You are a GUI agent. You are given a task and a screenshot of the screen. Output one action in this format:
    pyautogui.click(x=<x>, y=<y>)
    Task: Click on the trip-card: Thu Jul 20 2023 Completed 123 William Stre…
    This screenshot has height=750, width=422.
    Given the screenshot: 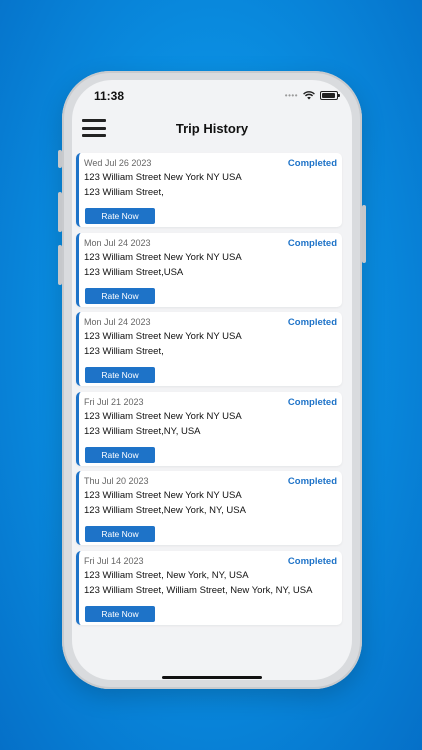 What is the action you would take?
    pyautogui.click(x=209, y=508)
    